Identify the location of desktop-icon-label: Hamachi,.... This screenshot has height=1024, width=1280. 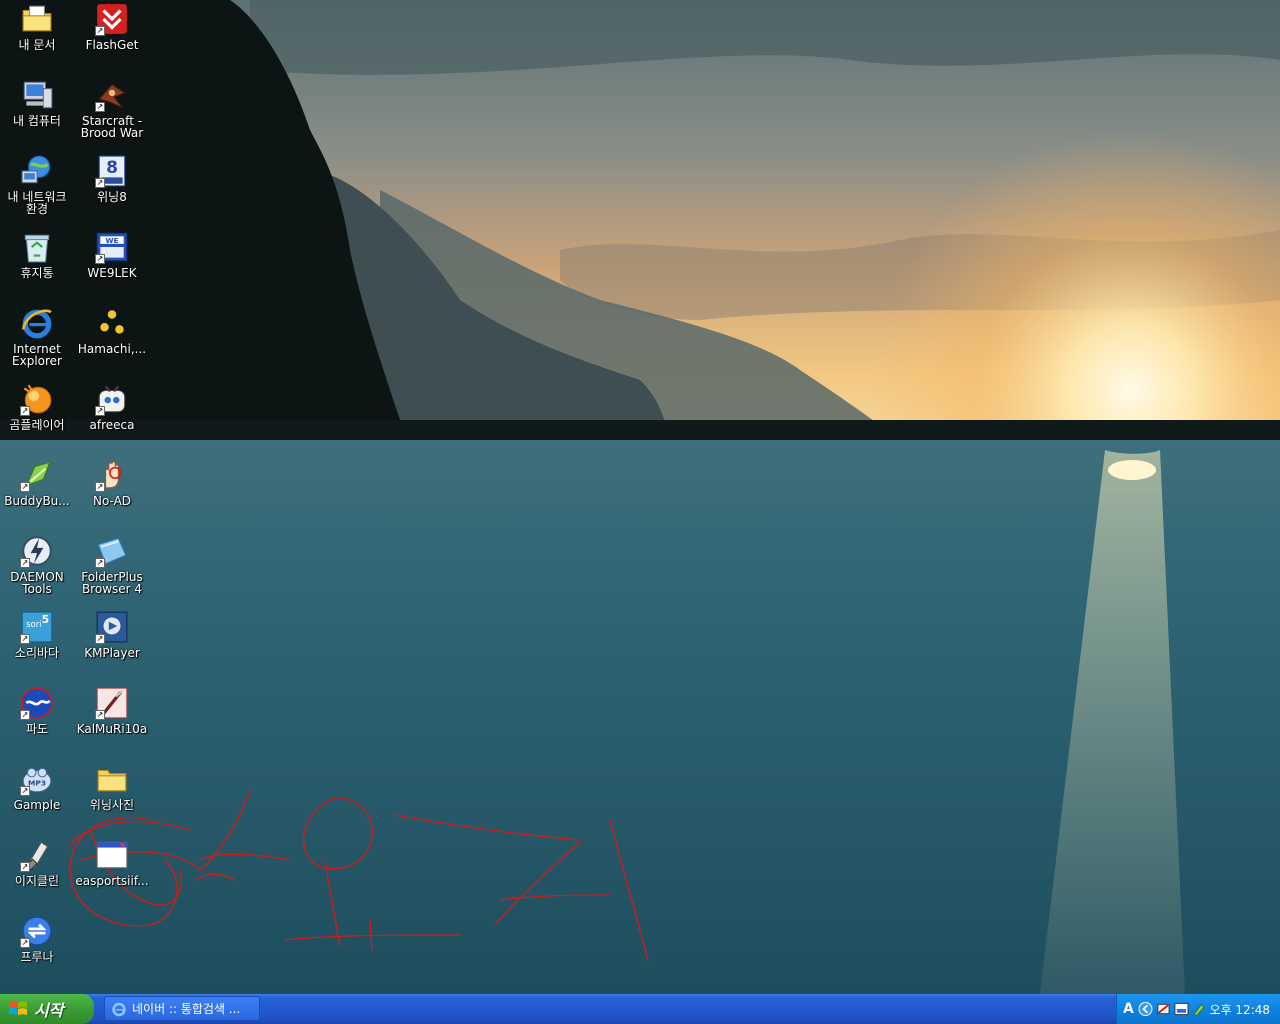
(112, 349).